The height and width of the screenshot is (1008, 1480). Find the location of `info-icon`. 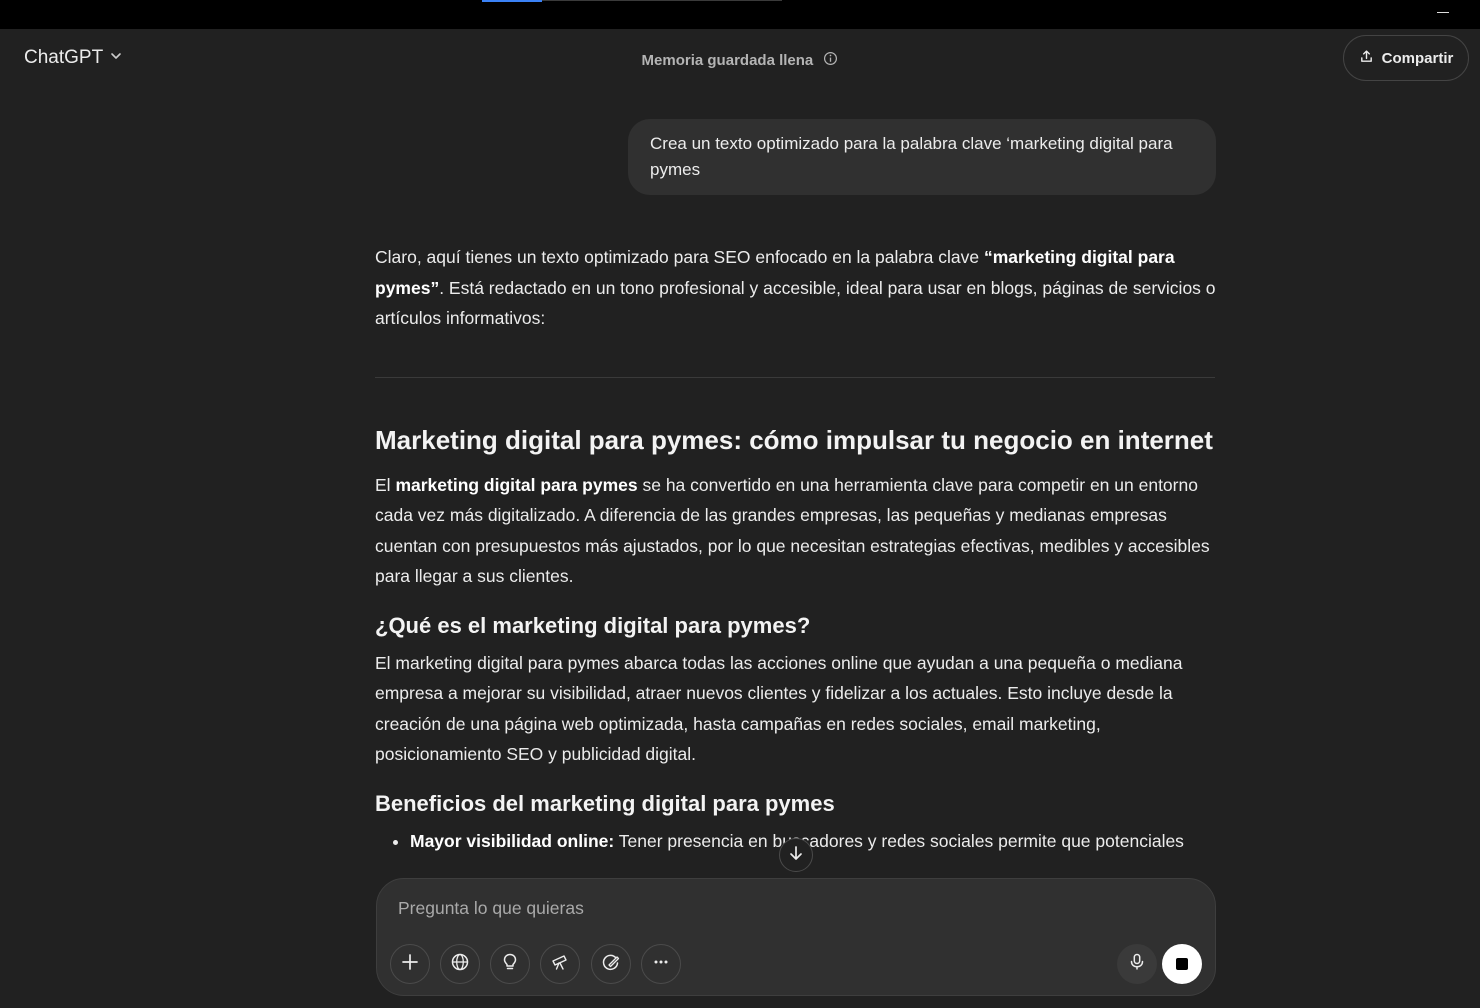

info-icon is located at coordinates (830, 60).